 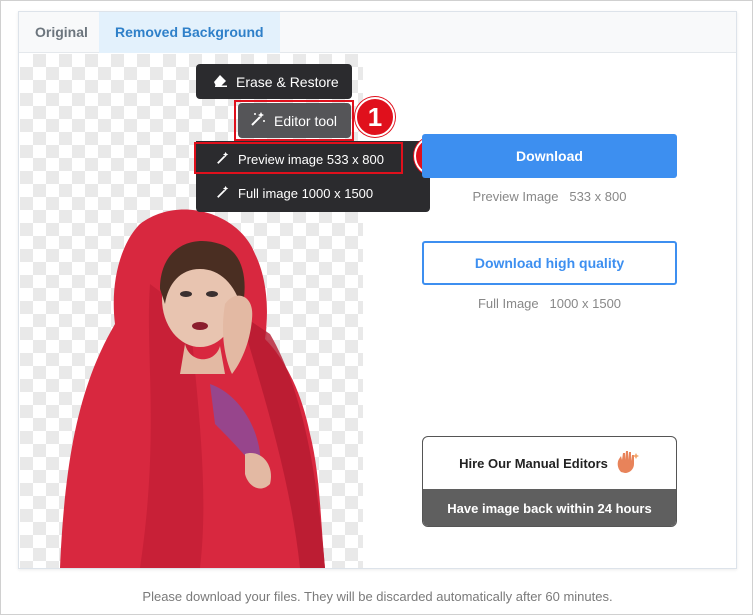 I want to click on tab-original: Original, so click(x=61, y=32).